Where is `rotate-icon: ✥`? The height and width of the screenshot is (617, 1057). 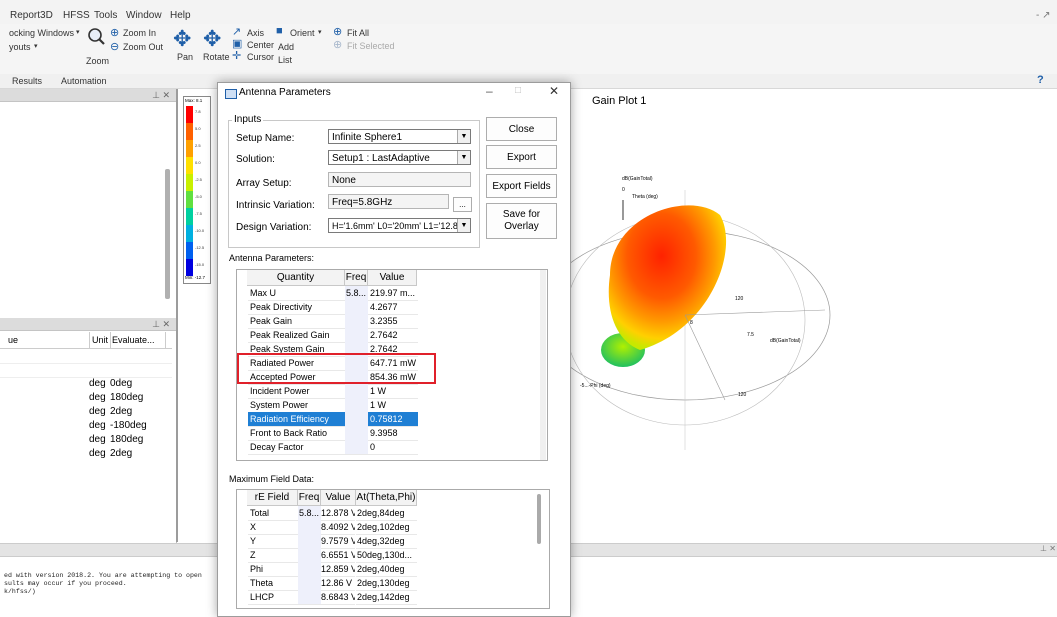
rotate-icon: ✥ is located at coordinates (212, 39).